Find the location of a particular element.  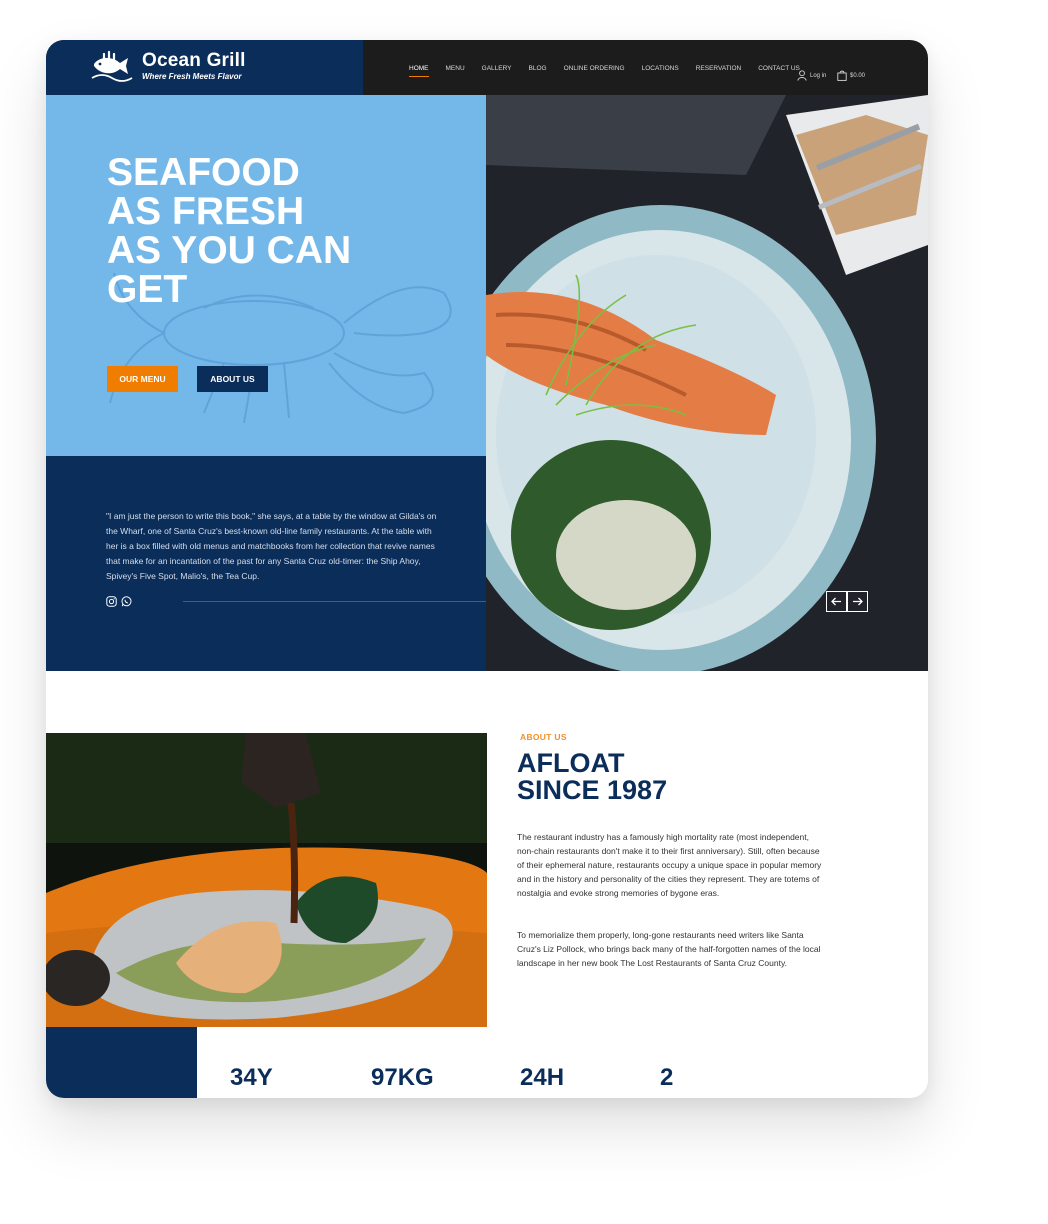

seafood-dish-illustration is located at coordinates (266, 880).